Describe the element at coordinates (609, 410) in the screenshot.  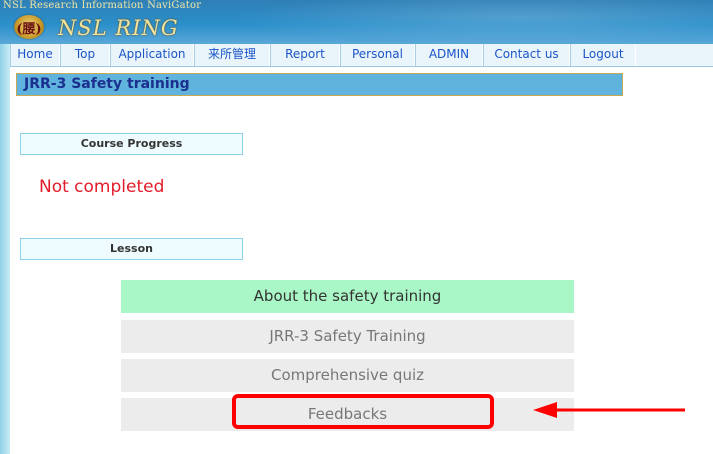
I see `red-arrow-annotation-icon` at that location.